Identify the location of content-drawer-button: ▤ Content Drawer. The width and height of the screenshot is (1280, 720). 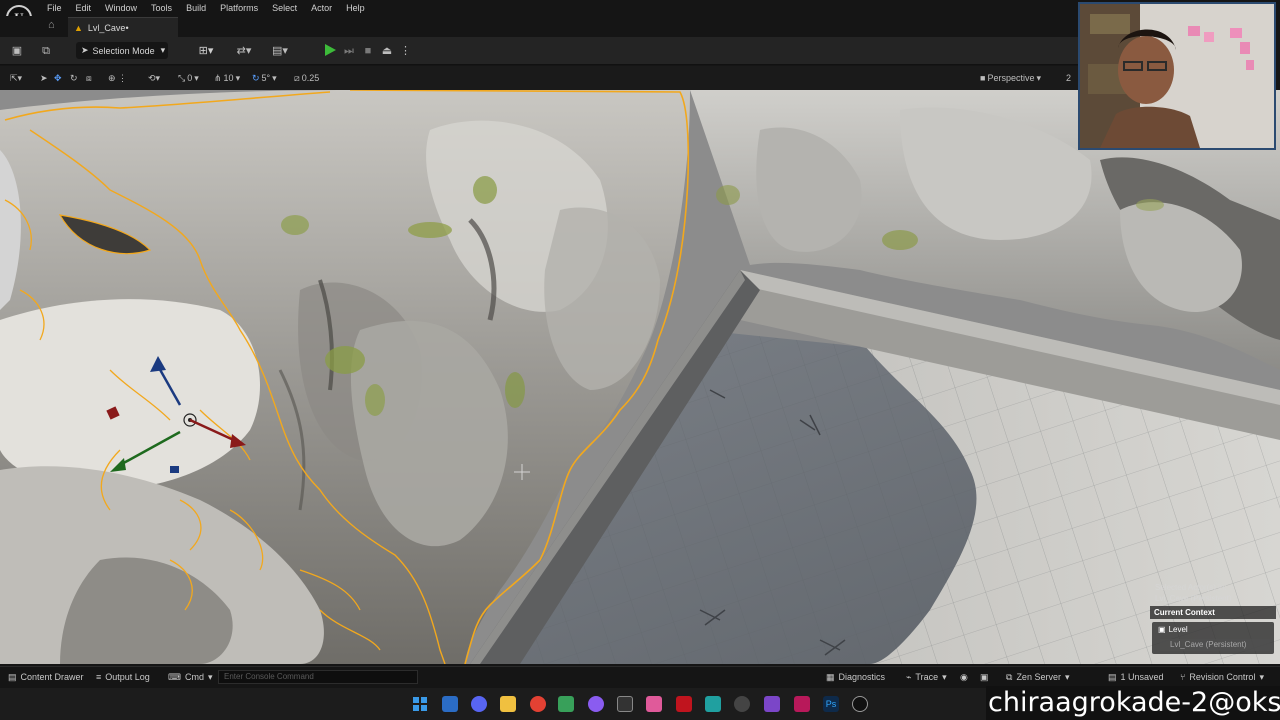
(46, 677).